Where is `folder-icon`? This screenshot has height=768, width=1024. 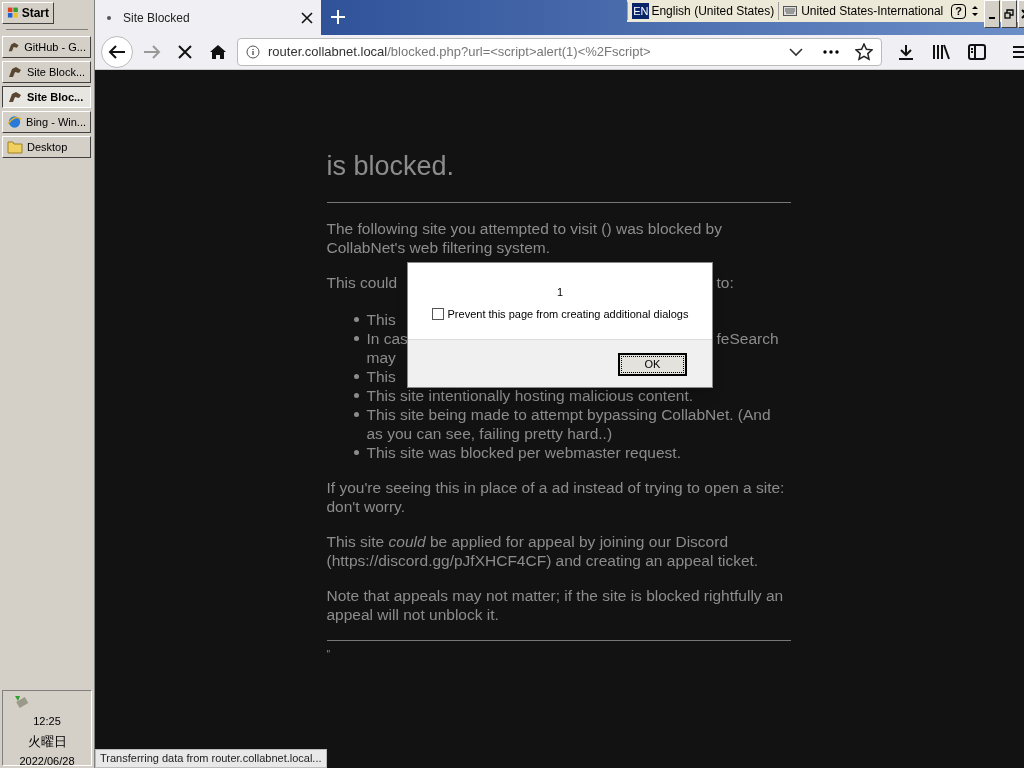 folder-icon is located at coordinates (15, 147).